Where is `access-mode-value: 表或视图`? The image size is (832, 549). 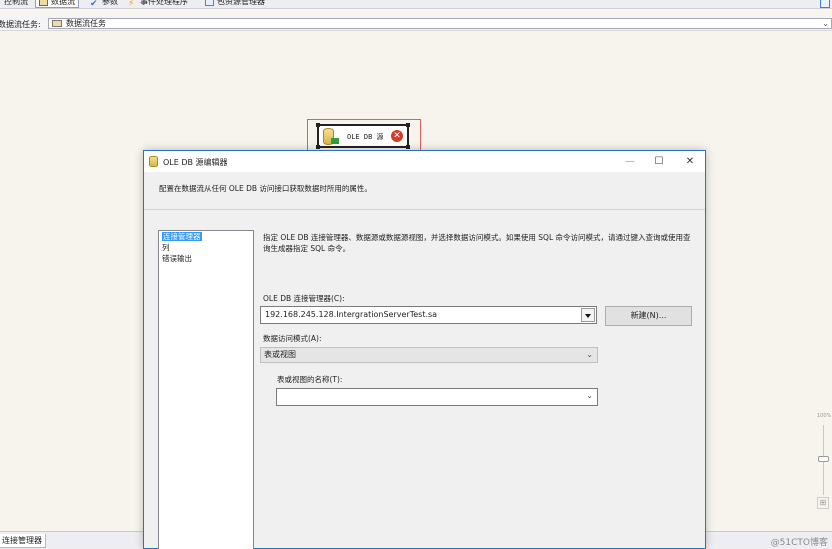 access-mode-value: 表或视图 is located at coordinates (280, 354).